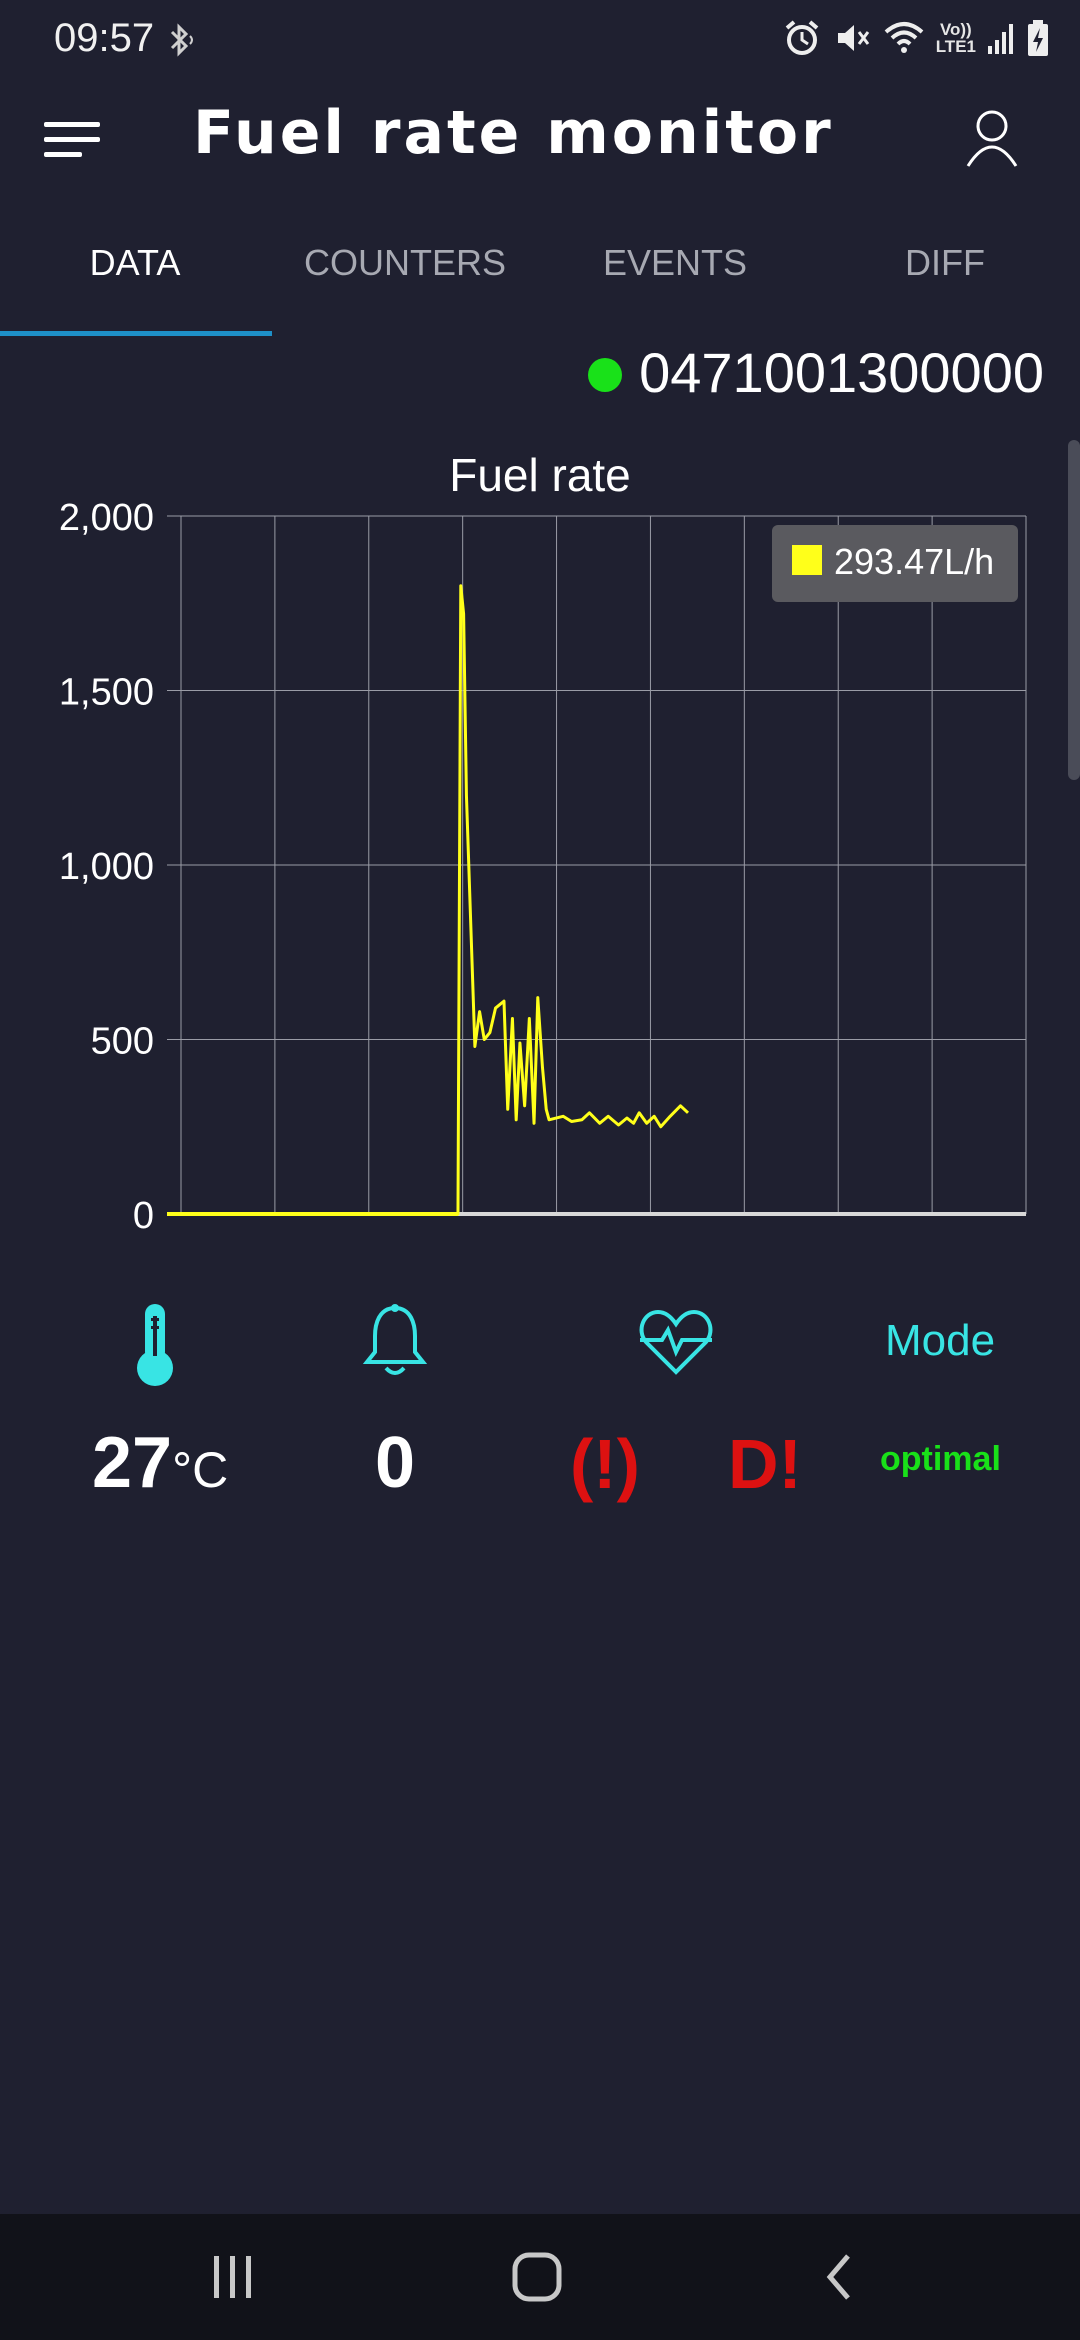 This screenshot has width=1080, height=2340. I want to click on tab-events: EVENTS, so click(675, 272).